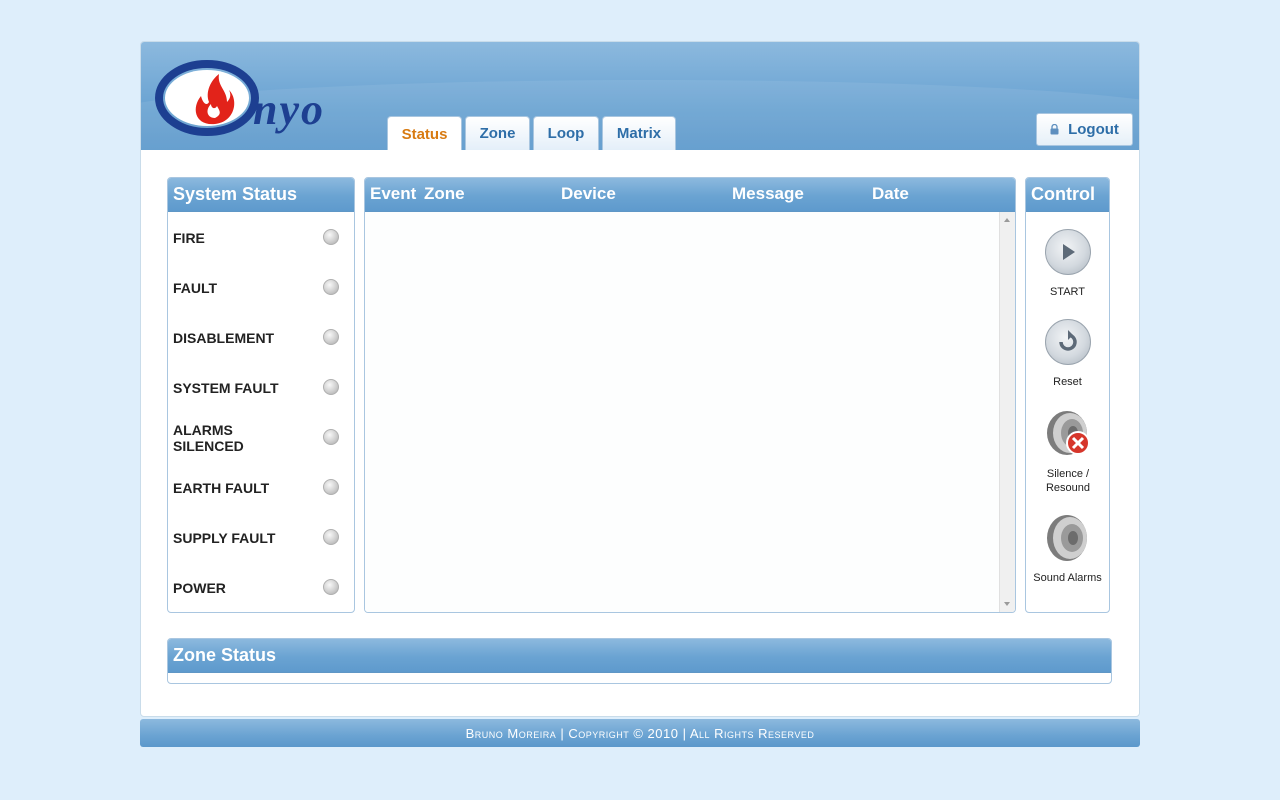 The width and height of the screenshot is (1280, 800). I want to click on event-table-header: Event Zone Device Message Date, so click(690, 195).